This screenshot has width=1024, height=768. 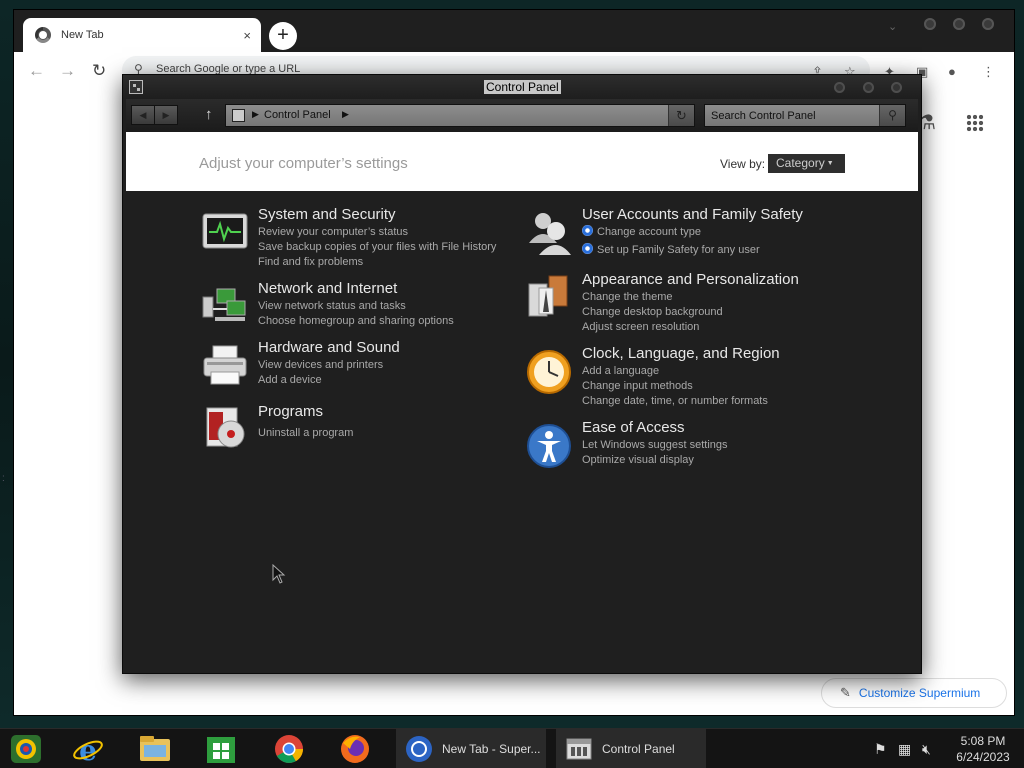 I want to click on category-link: Change the theme, so click(x=712, y=297).